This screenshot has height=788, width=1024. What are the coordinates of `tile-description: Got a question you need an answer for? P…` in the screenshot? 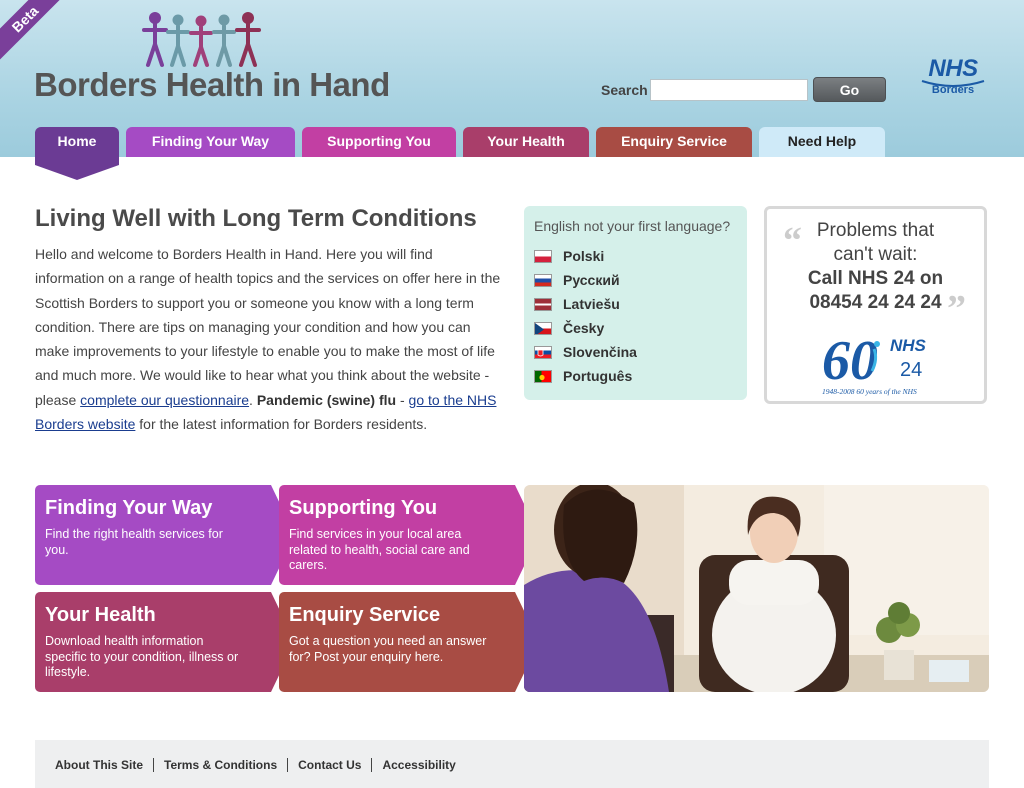 It's located at (388, 649).